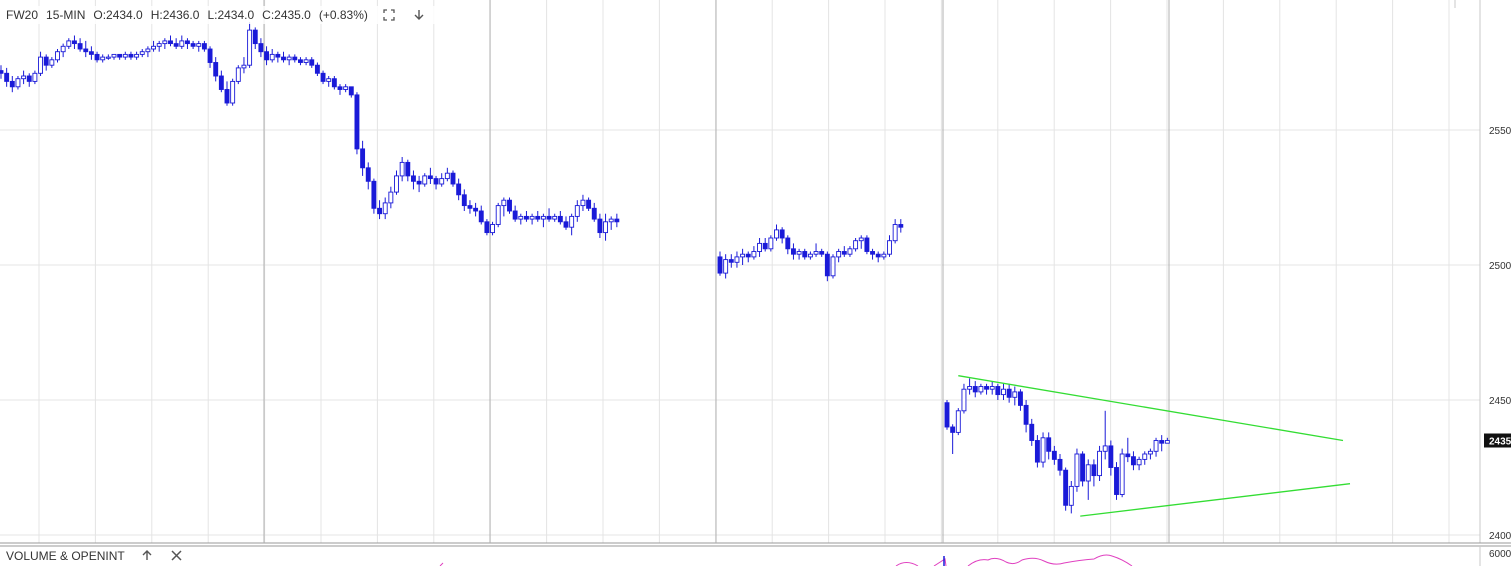  Describe the element at coordinates (389, 15) in the screenshot. I see `expand-icon` at that location.